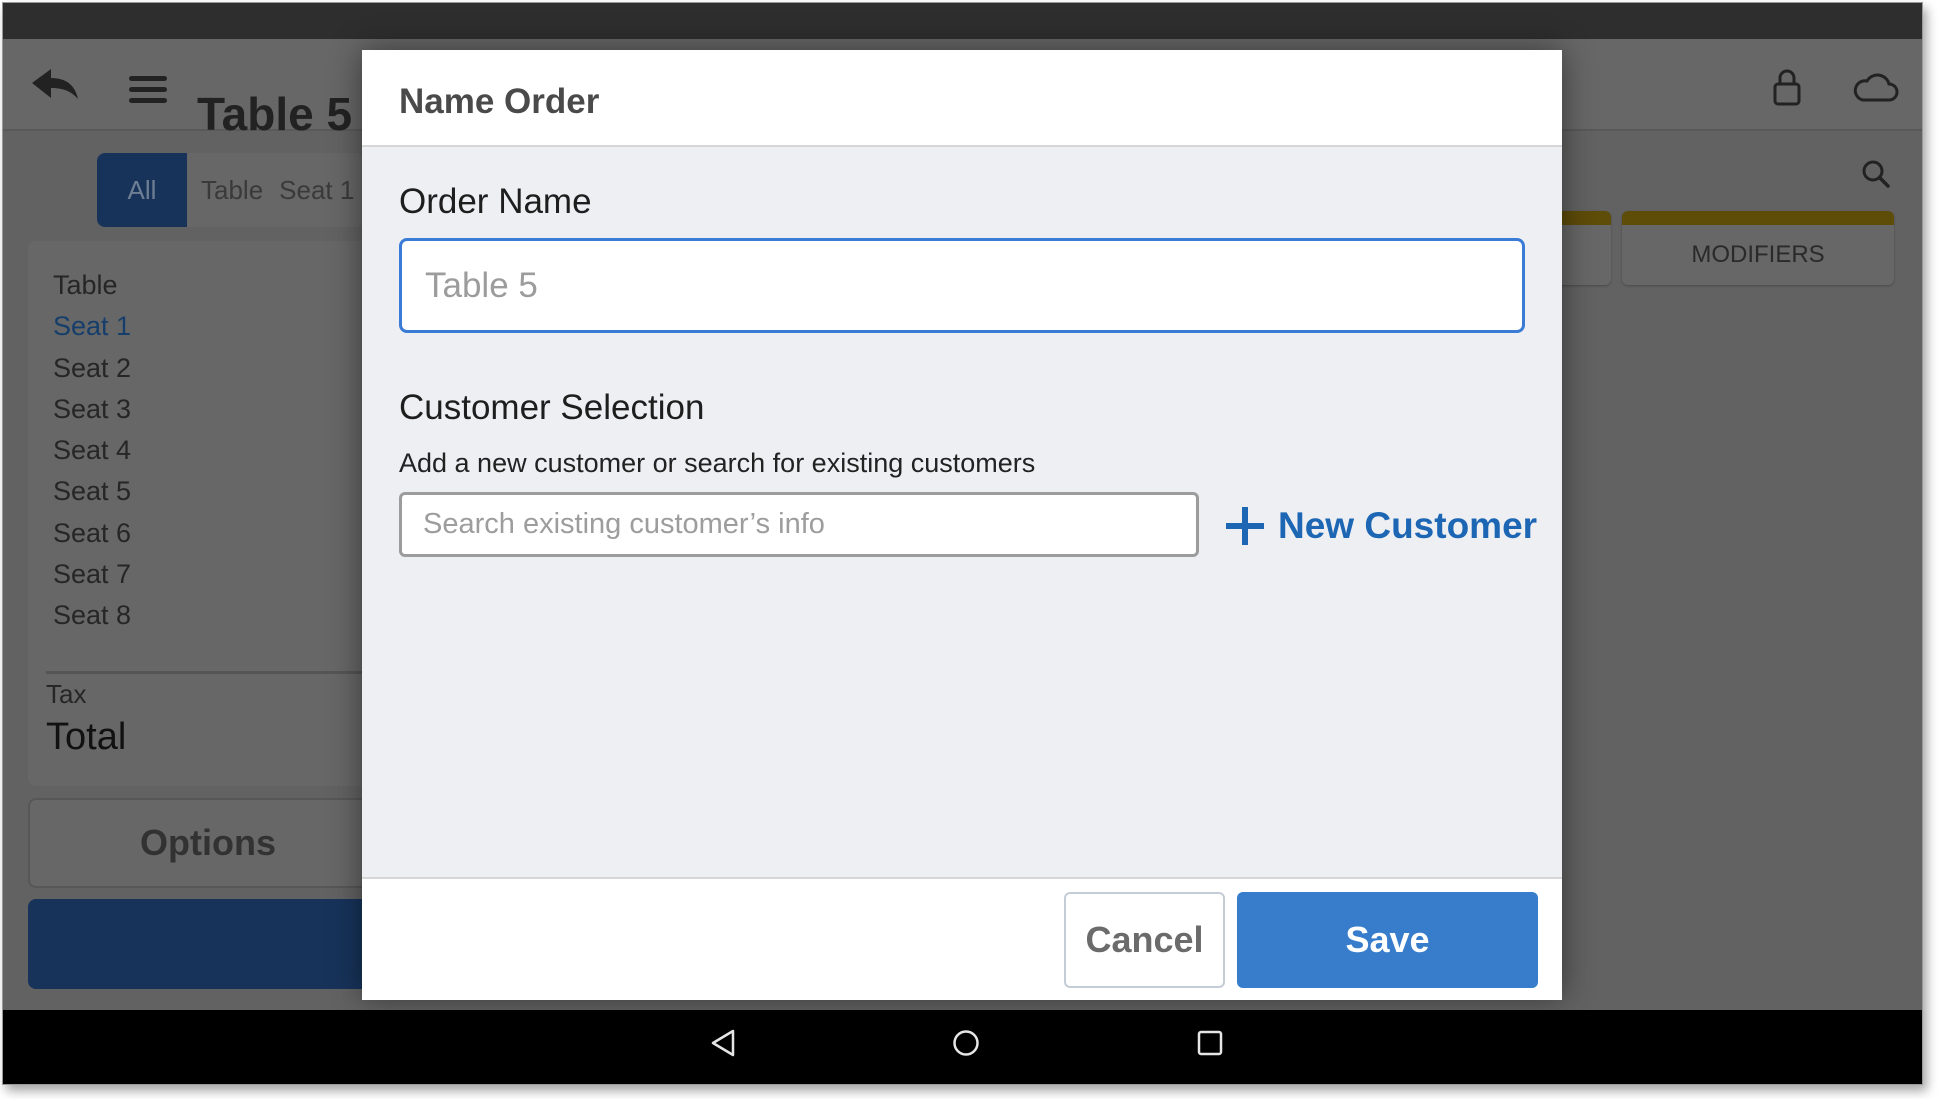 This screenshot has width=1939, height=1099. What do you see at coordinates (966, 1045) in the screenshot?
I see `home-icon` at bounding box center [966, 1045].